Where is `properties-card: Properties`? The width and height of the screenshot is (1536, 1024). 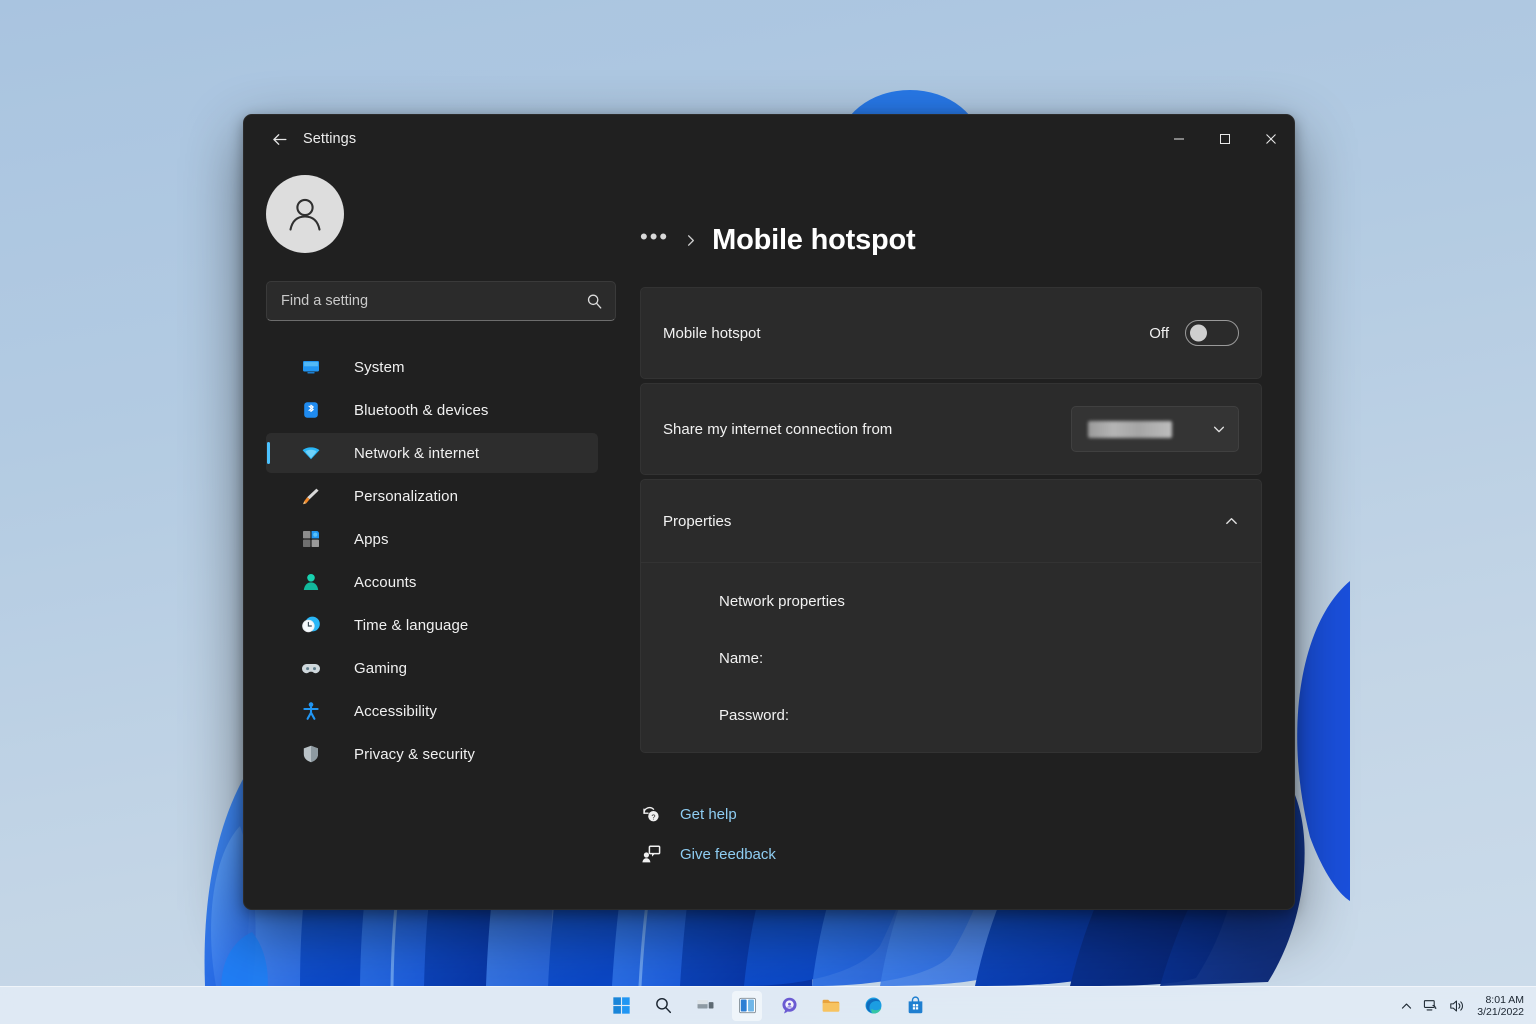 properties-card: Properties is located at coordinates (951, 521).